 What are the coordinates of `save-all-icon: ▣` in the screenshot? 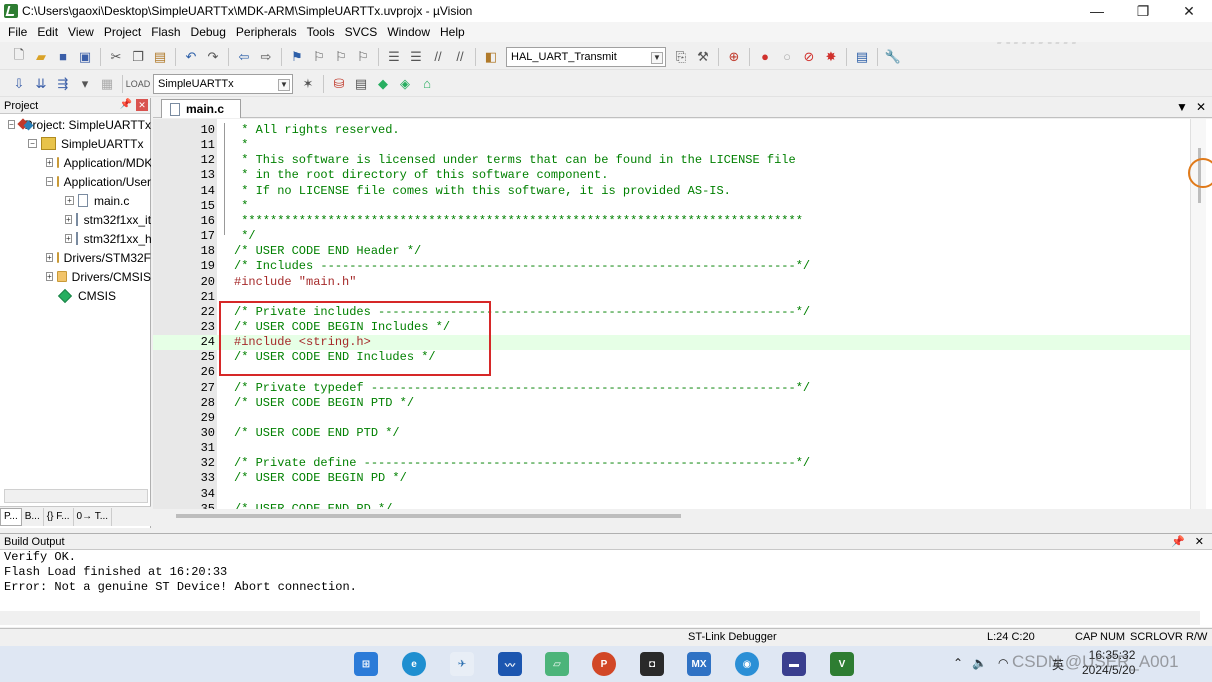 It's located at (85, 57).